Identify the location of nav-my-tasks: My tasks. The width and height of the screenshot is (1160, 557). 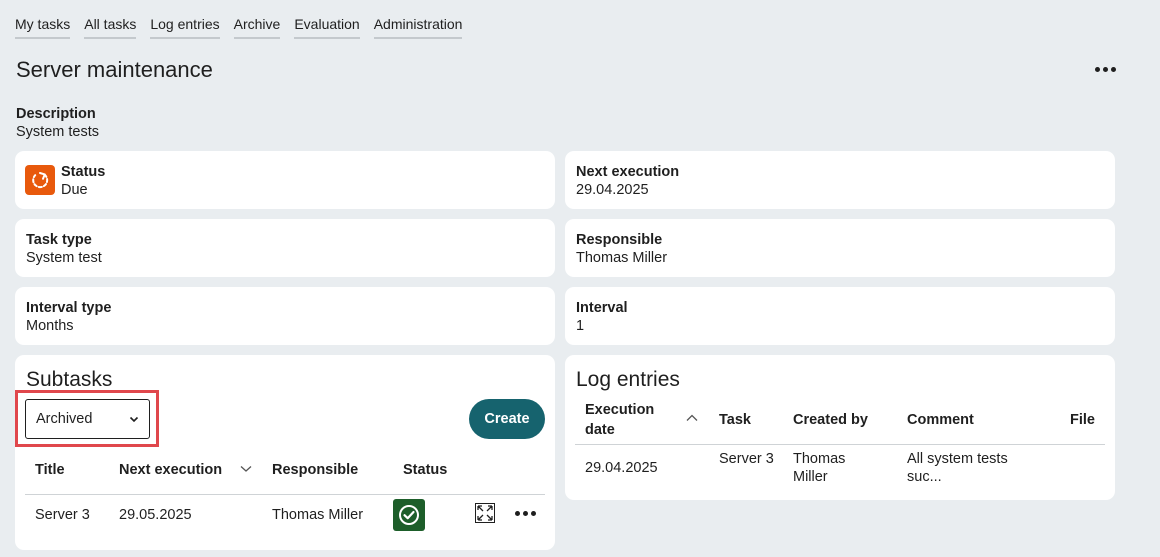
(43, 27).